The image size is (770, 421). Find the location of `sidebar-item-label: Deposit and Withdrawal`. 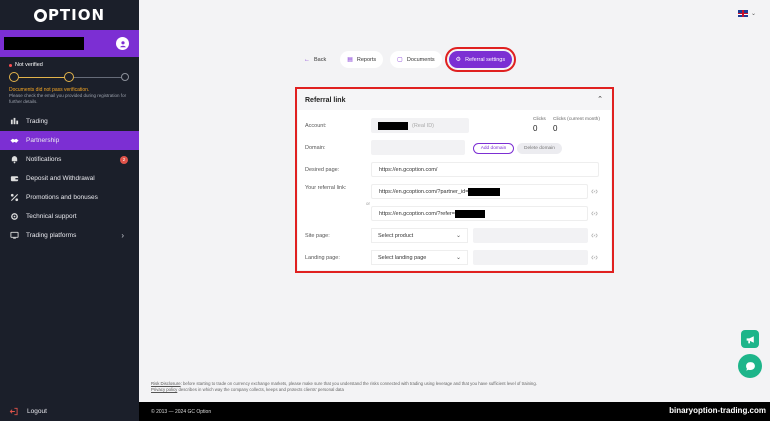

sidebar-item-label: Deposit and Withdrawal is located at coordinates (60, 178).